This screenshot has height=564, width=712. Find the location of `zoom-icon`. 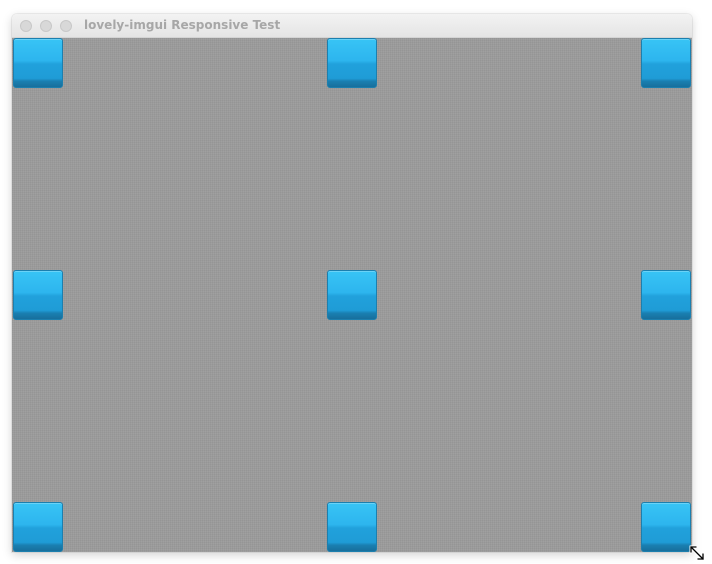

zoom-icon is located at coordinates (66, 26).